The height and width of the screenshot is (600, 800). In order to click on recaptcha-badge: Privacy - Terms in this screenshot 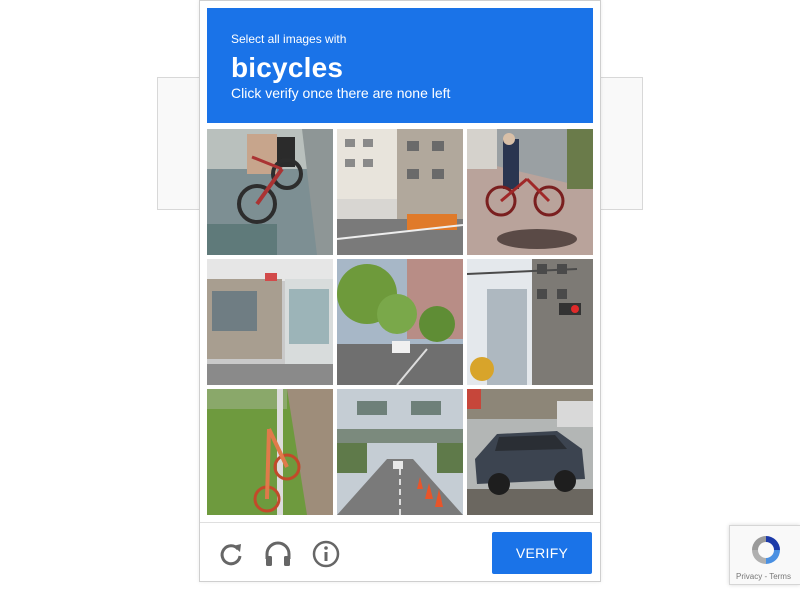, I will do `click(764, 555)`.